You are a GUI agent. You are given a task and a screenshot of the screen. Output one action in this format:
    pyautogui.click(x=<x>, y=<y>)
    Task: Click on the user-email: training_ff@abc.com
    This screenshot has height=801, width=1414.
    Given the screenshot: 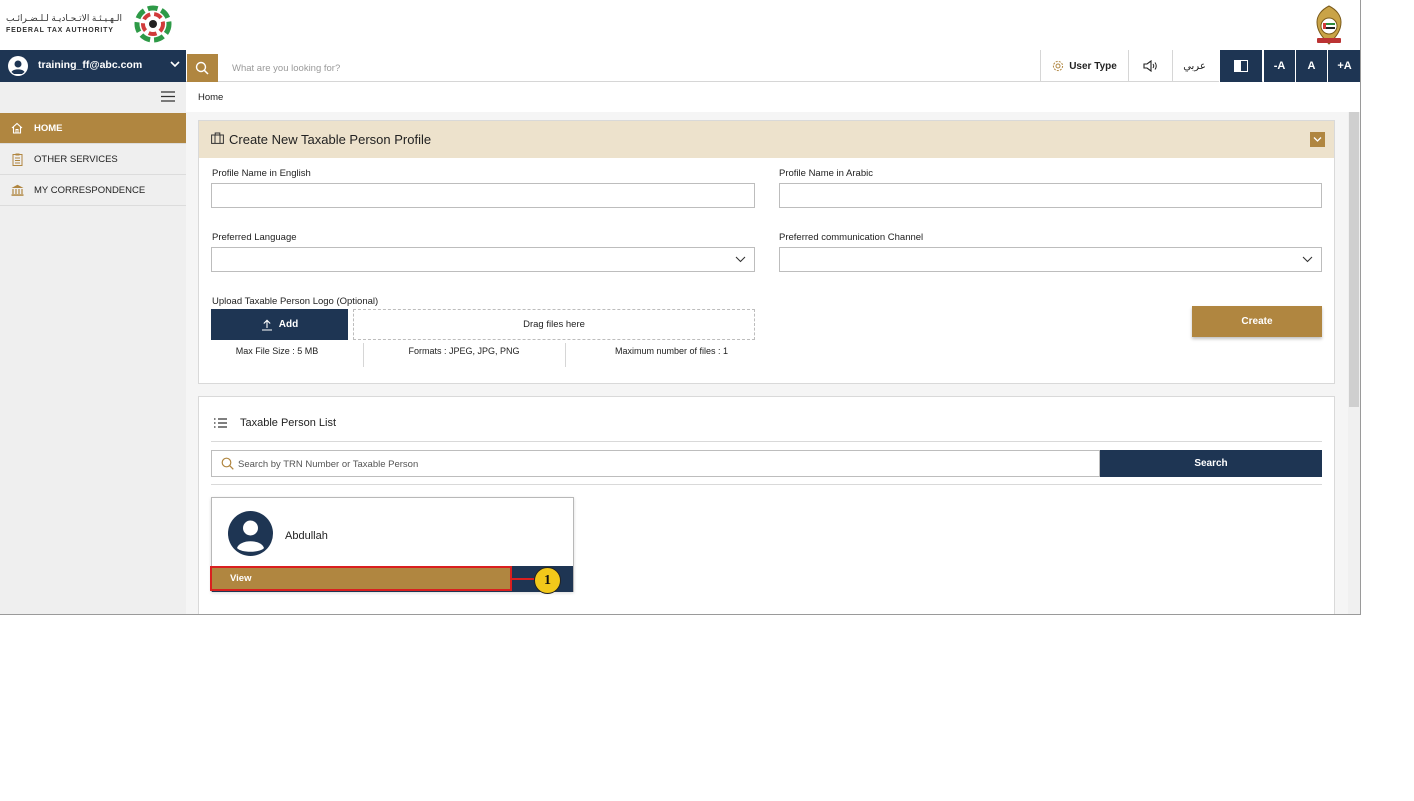 What is the action you would take?
    pyautogui.click(x=90, y=65)
    